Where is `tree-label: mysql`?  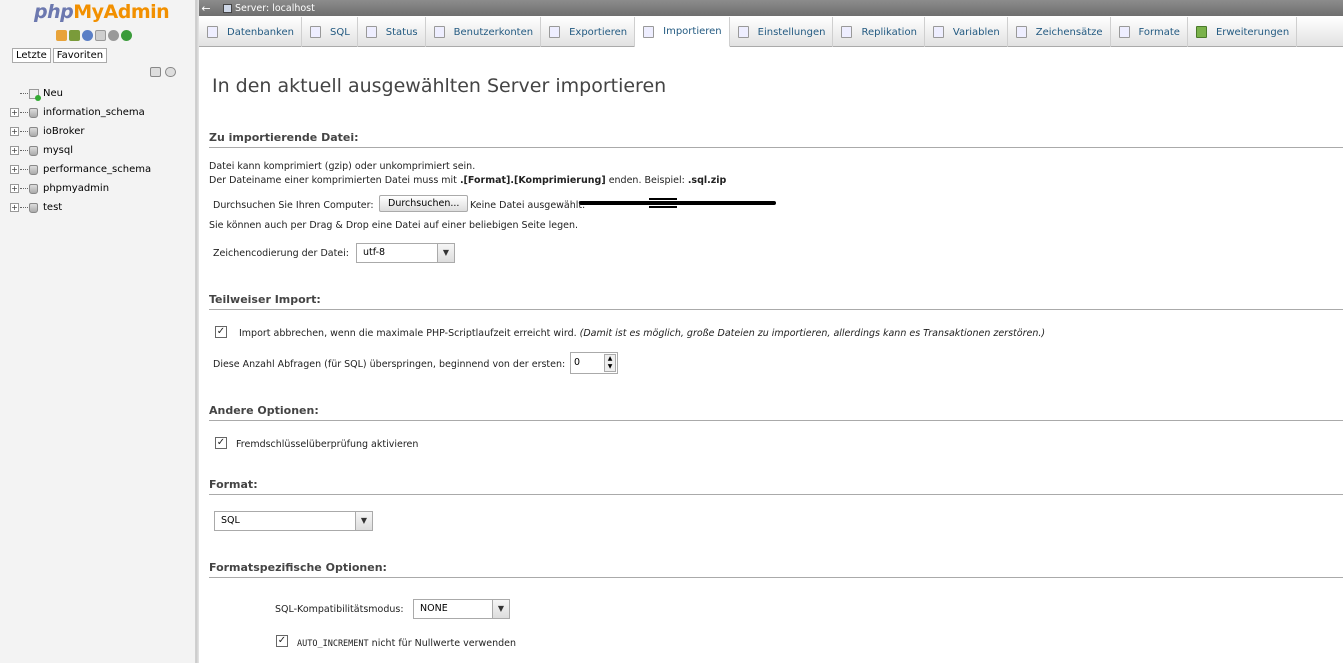 tree-label: mysql is located at coordinates (58, 150).